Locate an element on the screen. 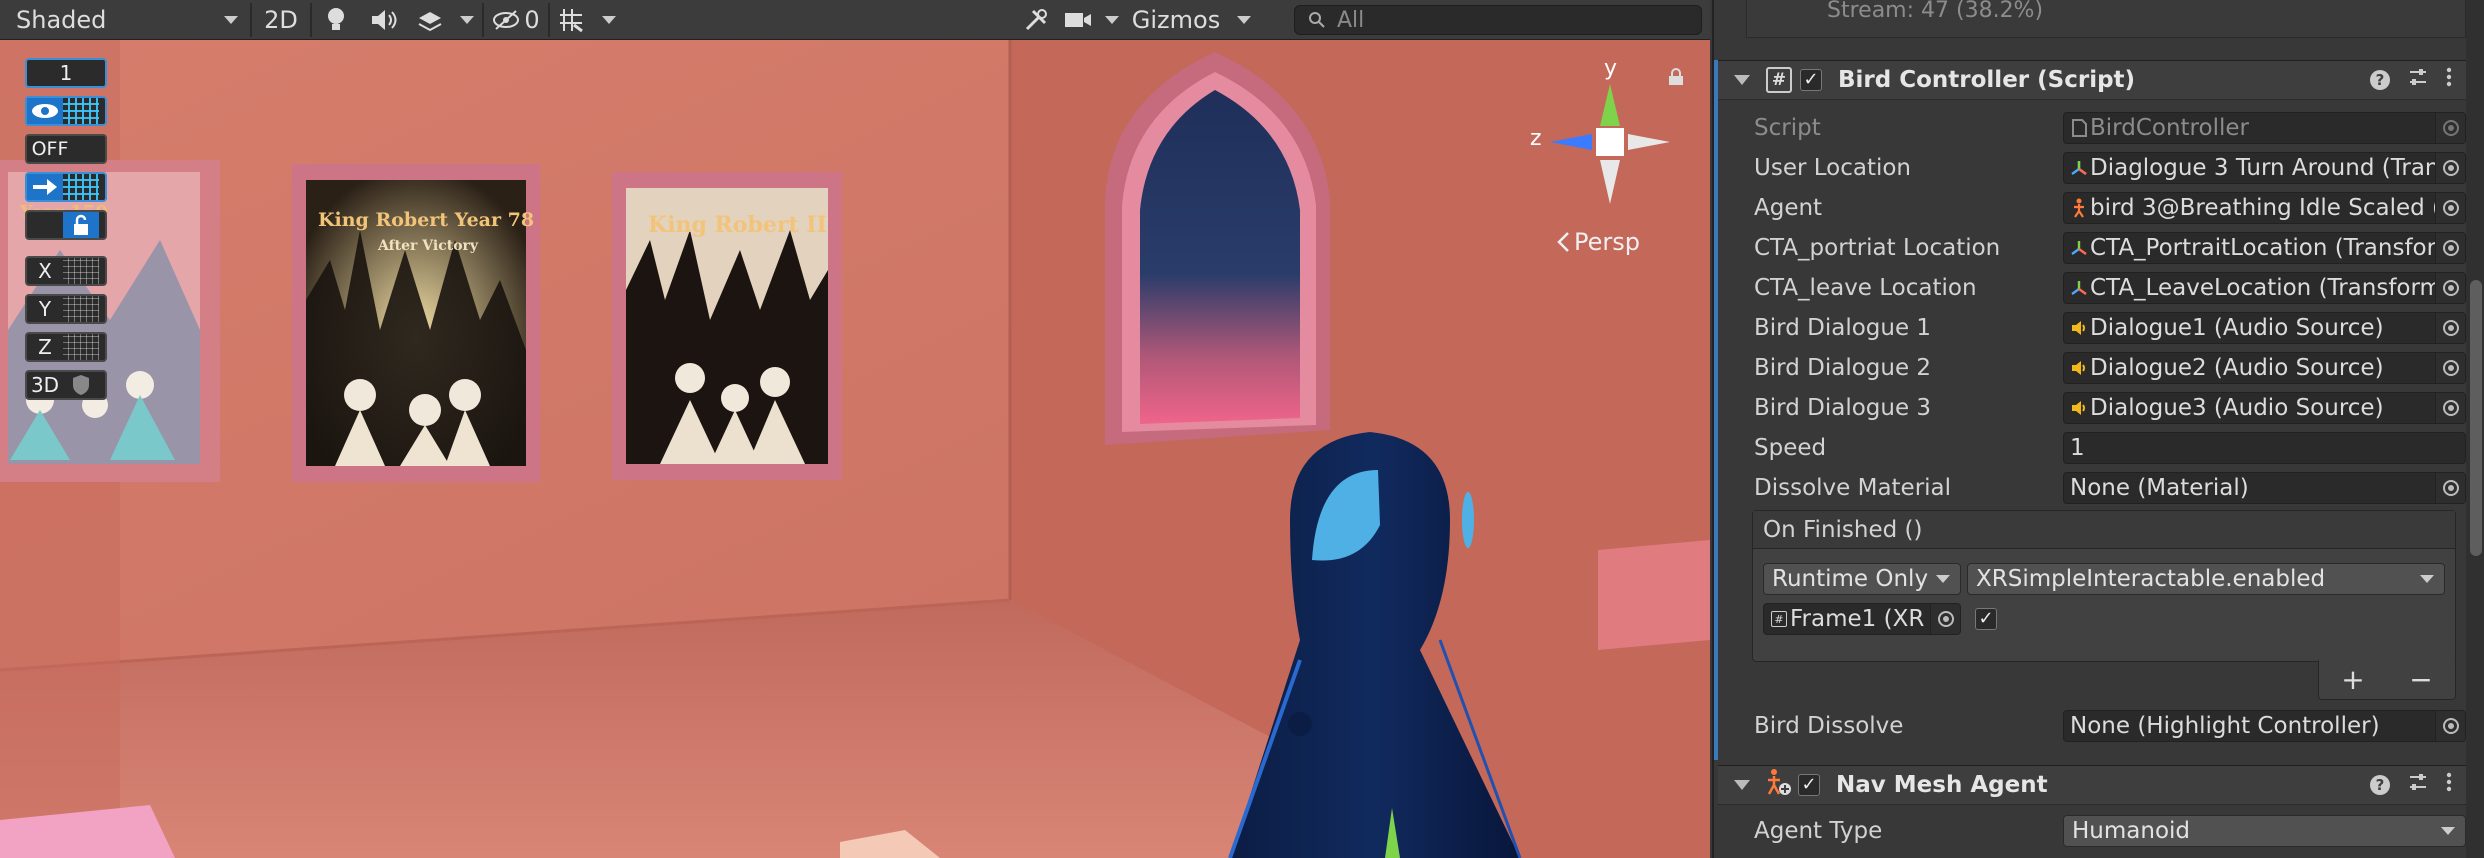 This screenshot has height=858, width=2484. cta-leave-object-field: CTA_LeaveLocation (Transform) is located at coordinates (2264, 288).